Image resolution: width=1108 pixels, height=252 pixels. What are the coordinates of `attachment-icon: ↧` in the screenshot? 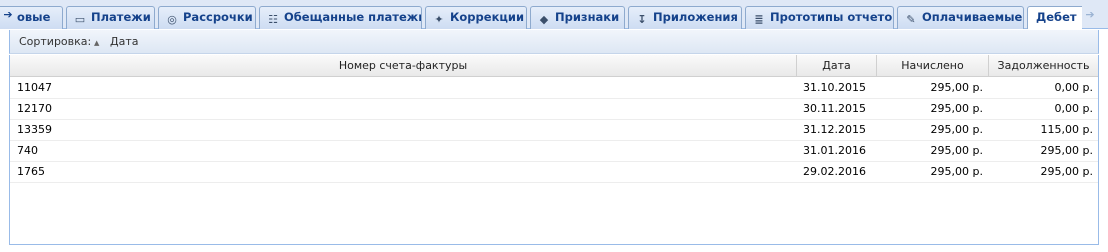 It's located at (642, 19).